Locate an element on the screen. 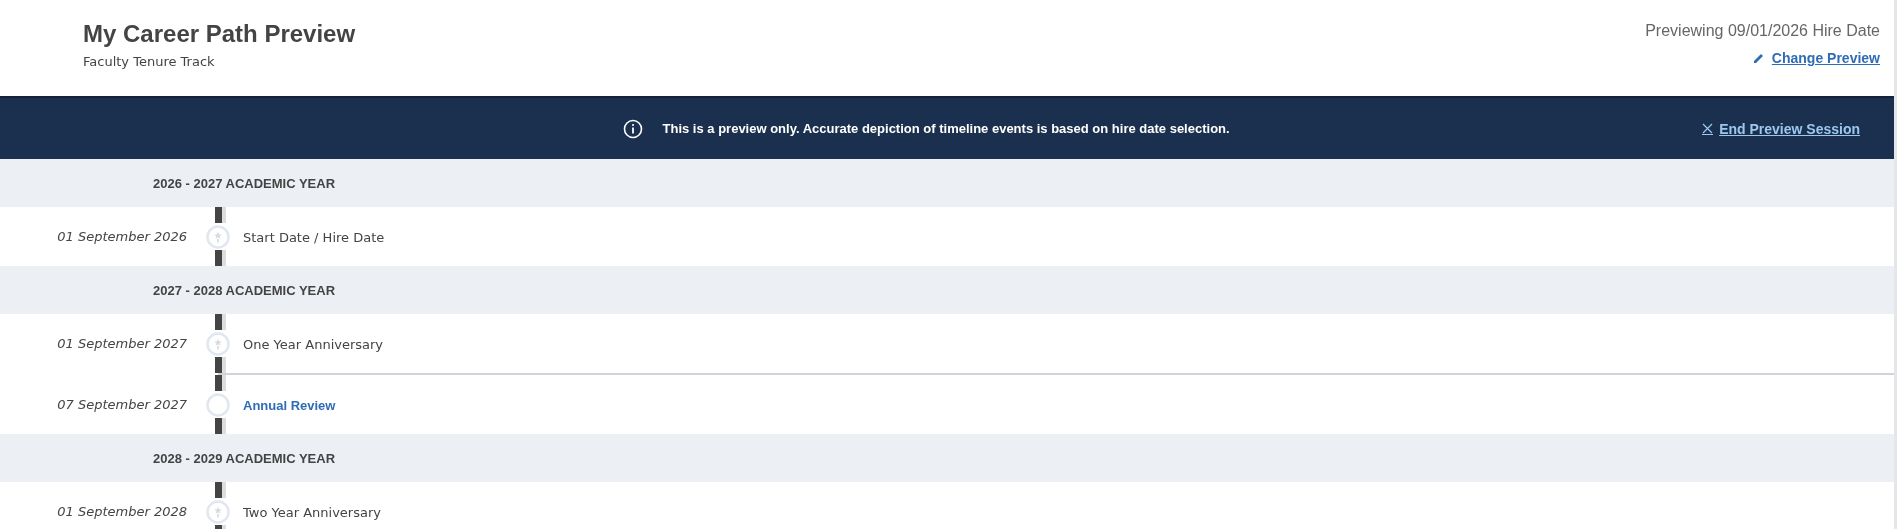  event-date: 01 September 2026 is located at coordinates (122, 236).